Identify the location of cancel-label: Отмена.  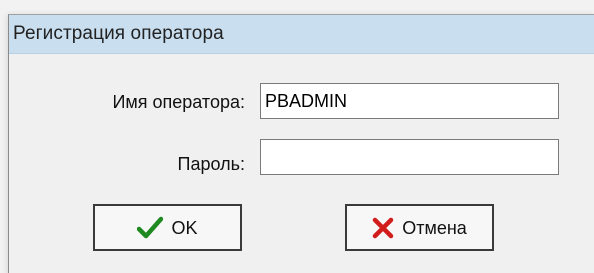
(434, 227).